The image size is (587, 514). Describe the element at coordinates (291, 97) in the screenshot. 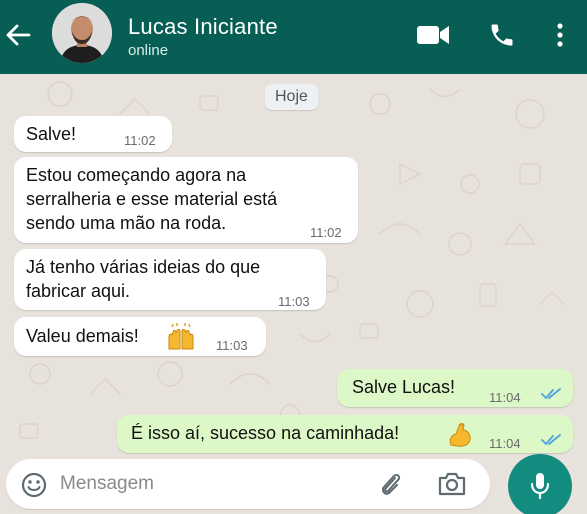

I see `date-separator: Hoje` at that location.